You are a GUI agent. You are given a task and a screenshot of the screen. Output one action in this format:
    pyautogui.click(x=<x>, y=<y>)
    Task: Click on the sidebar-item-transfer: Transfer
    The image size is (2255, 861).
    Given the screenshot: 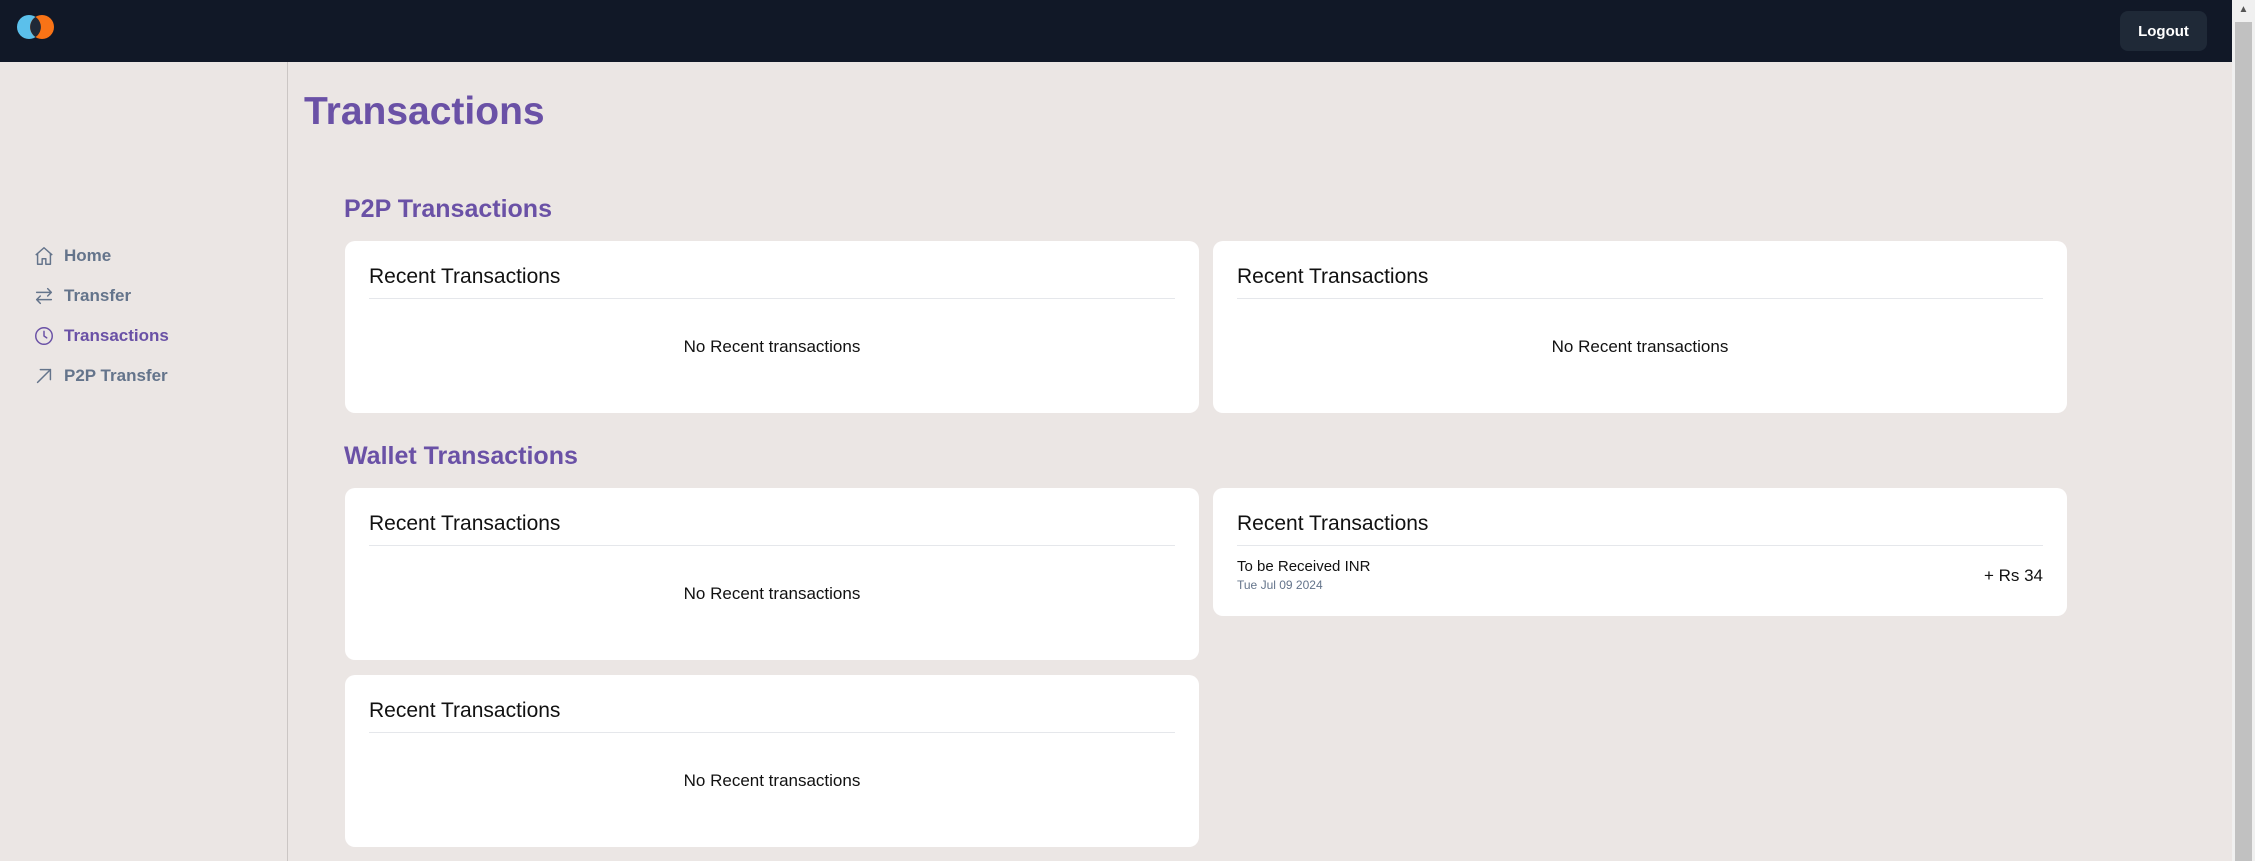 What is the action you would take?
    pyautogui.click(x=82, y=296)
    